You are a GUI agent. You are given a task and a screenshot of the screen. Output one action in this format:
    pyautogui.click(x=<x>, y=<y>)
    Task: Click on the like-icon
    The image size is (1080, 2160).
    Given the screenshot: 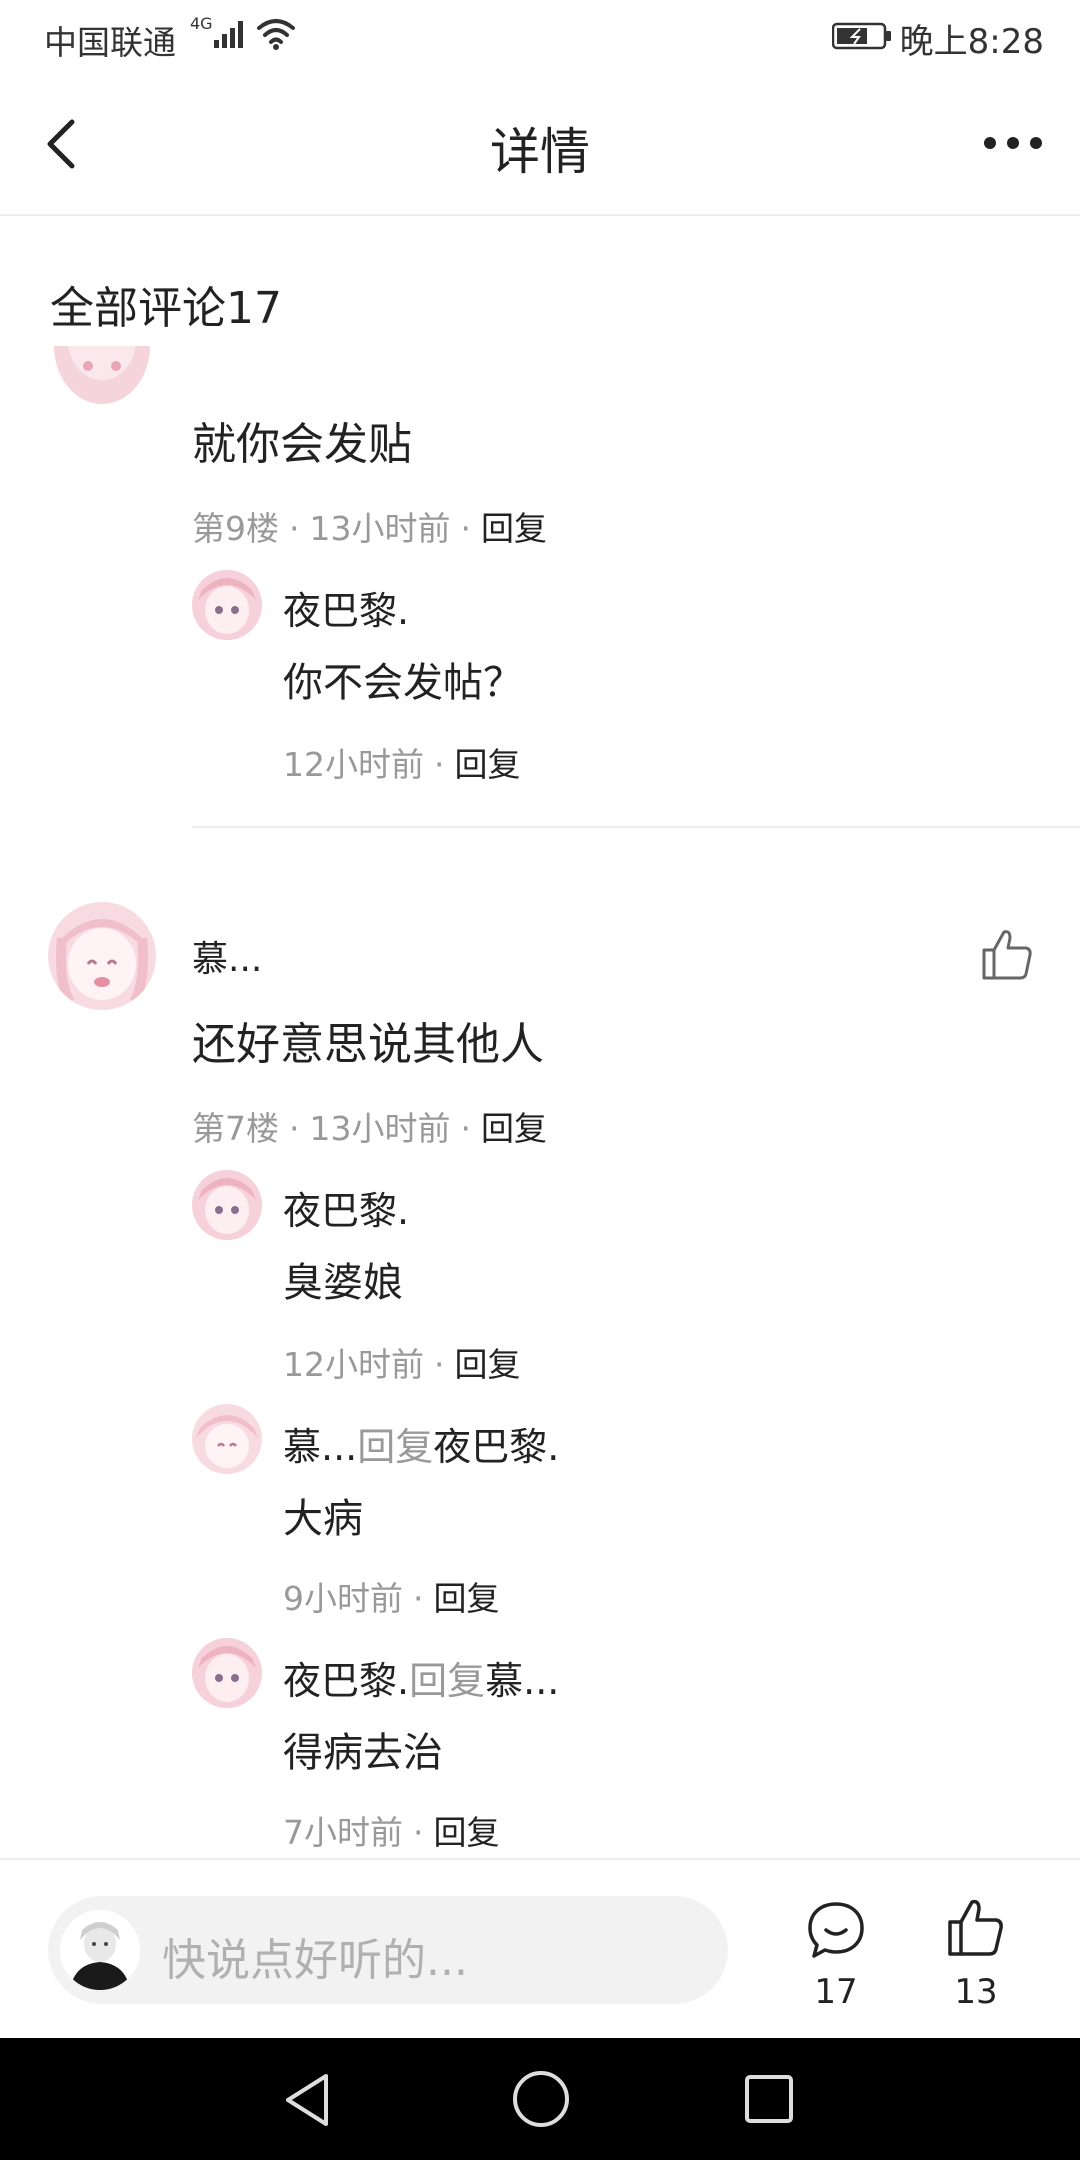 What is the action you would take?
    pyautogui.click(x=975, y=1928)
    